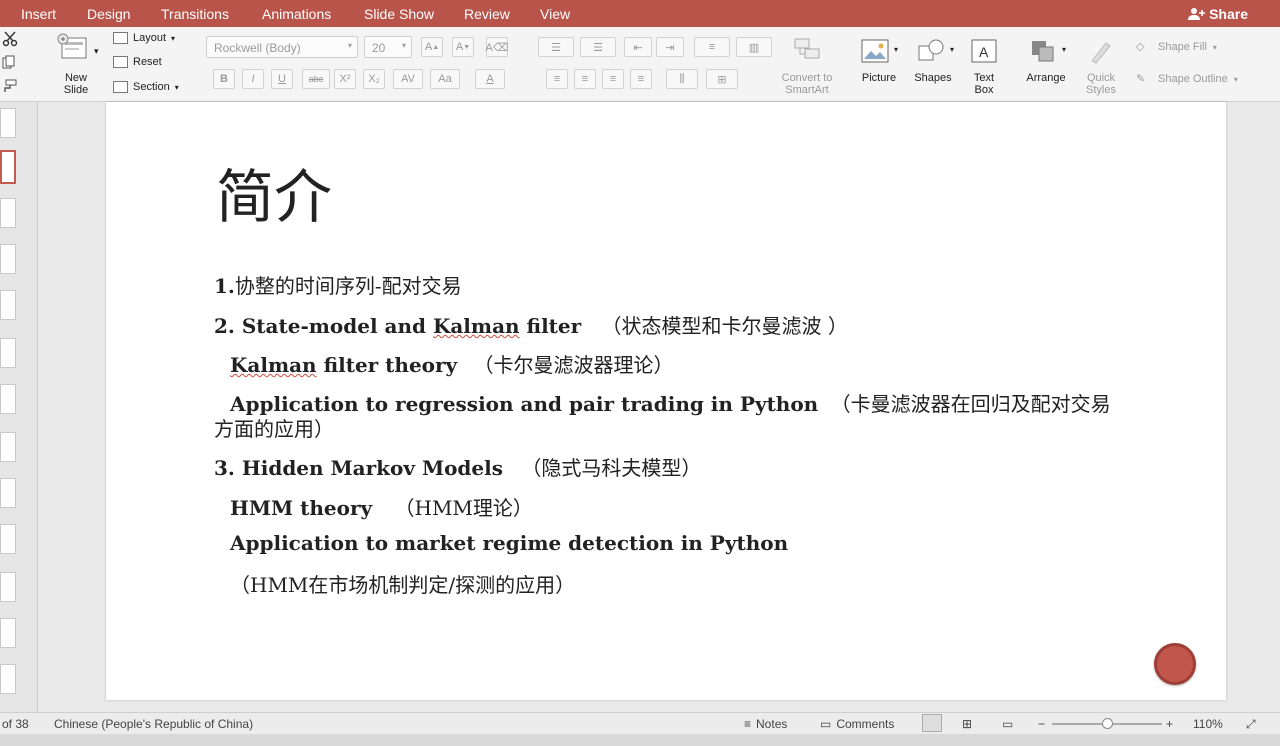  Describe the element at coordinates (8, 167) in the screenshot. I see `slide-thumbnail-selected` at that location.